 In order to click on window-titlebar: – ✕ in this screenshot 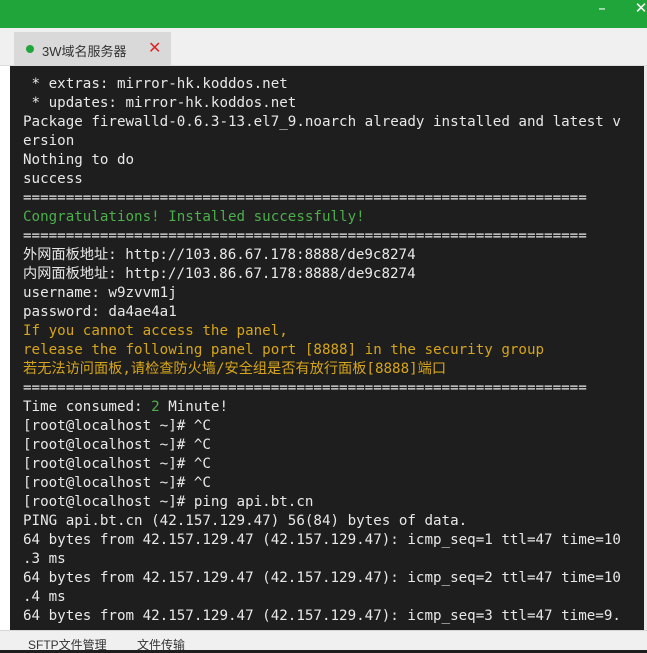, I will do `click(323, 14)`.